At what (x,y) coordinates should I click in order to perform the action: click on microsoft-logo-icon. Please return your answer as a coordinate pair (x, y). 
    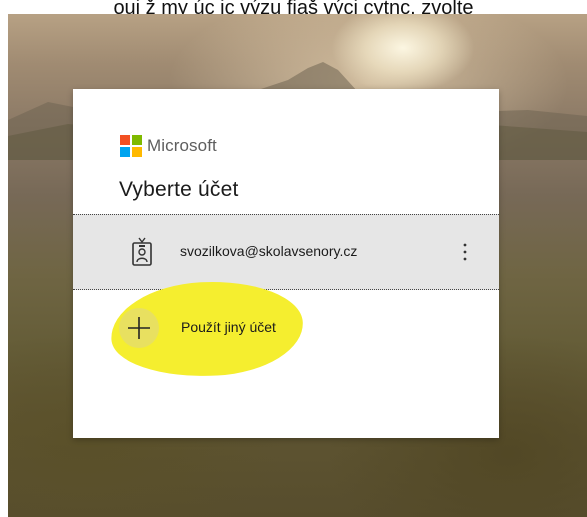
    Looking at the image, I should click on (131, 146).